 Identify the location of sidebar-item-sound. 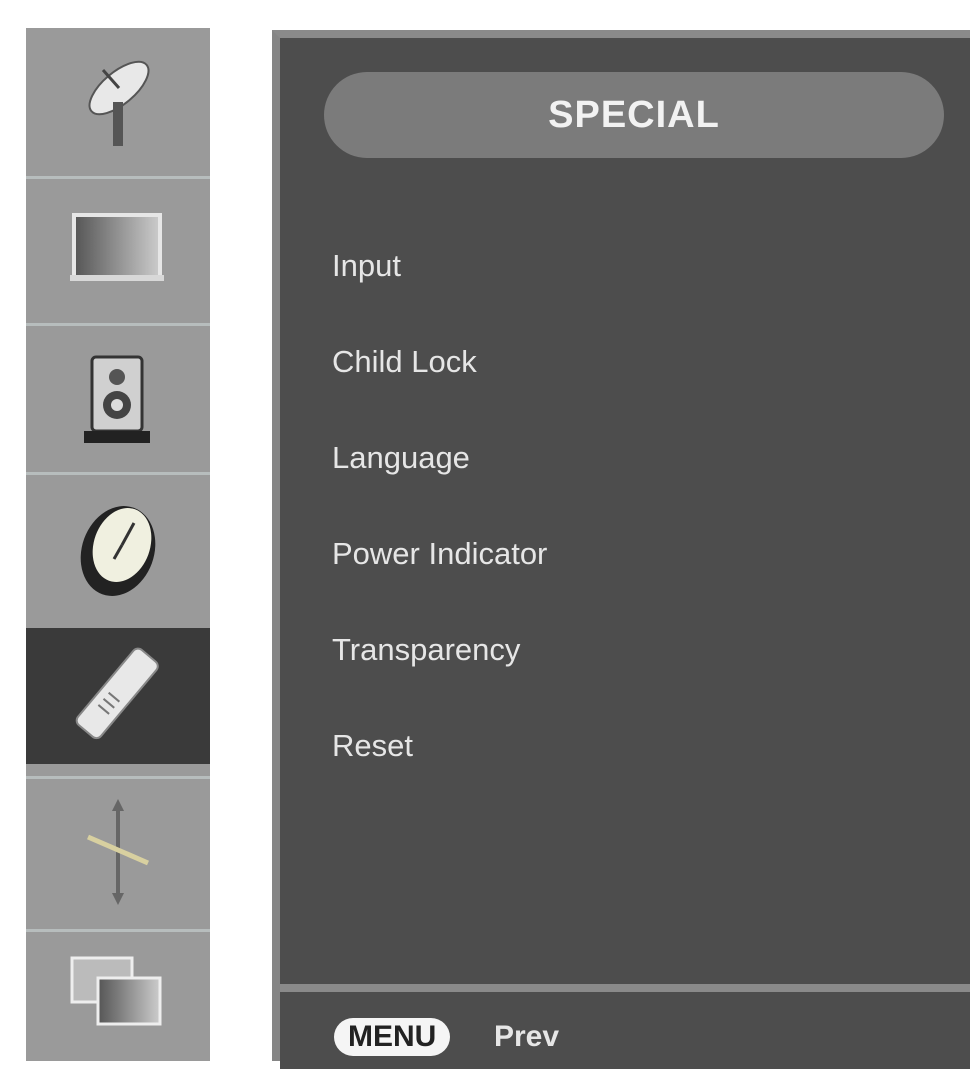
(118, 399).